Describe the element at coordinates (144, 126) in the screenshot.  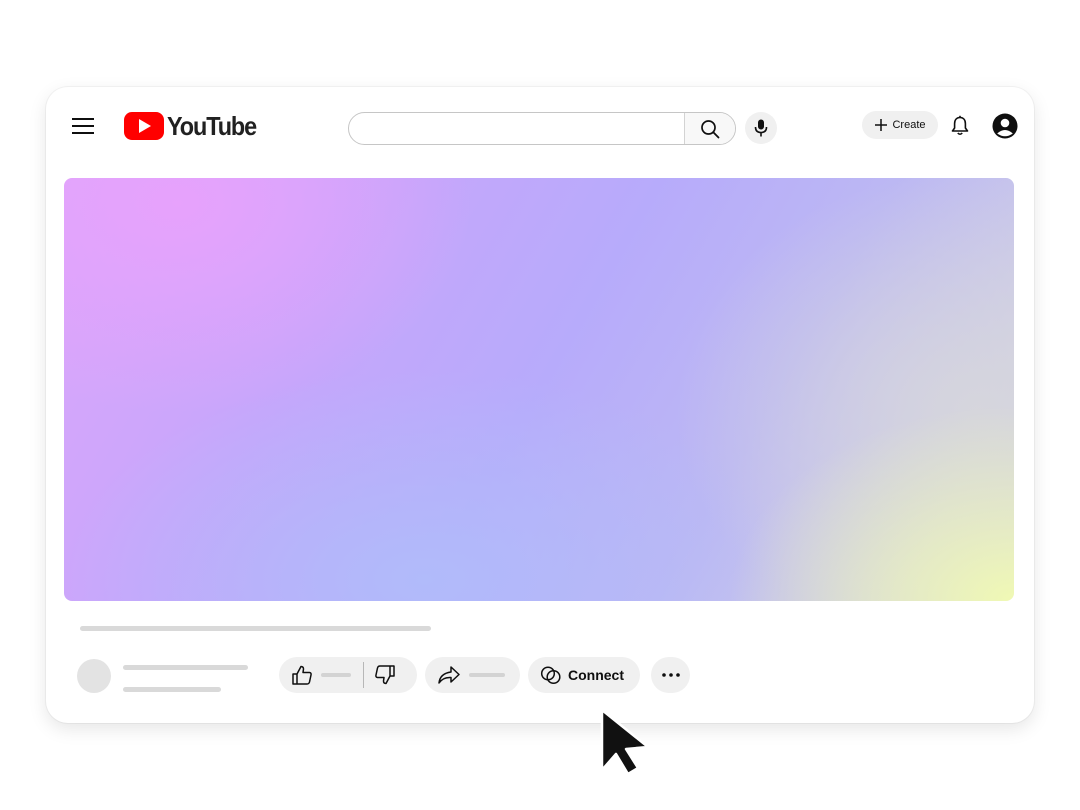
I see `youtube-play-icon` at that location.